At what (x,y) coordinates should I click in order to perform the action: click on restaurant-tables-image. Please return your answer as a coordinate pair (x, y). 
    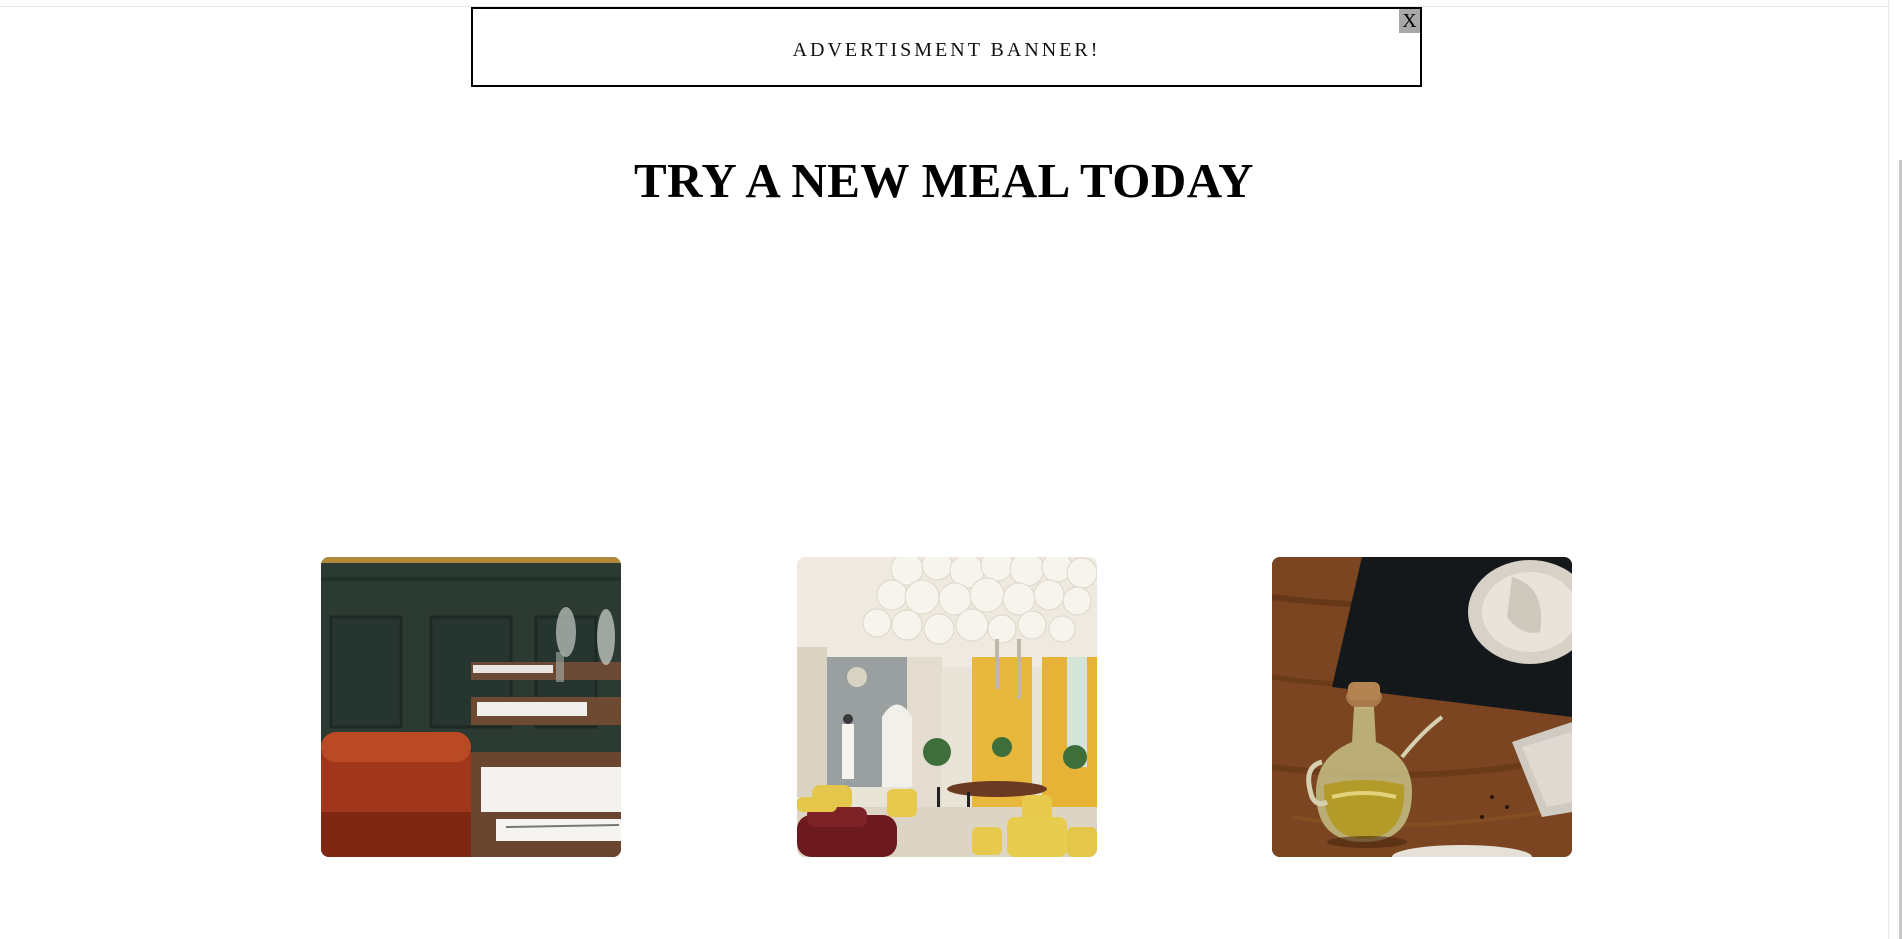
    Looking at the image, I should click on (471, 707).